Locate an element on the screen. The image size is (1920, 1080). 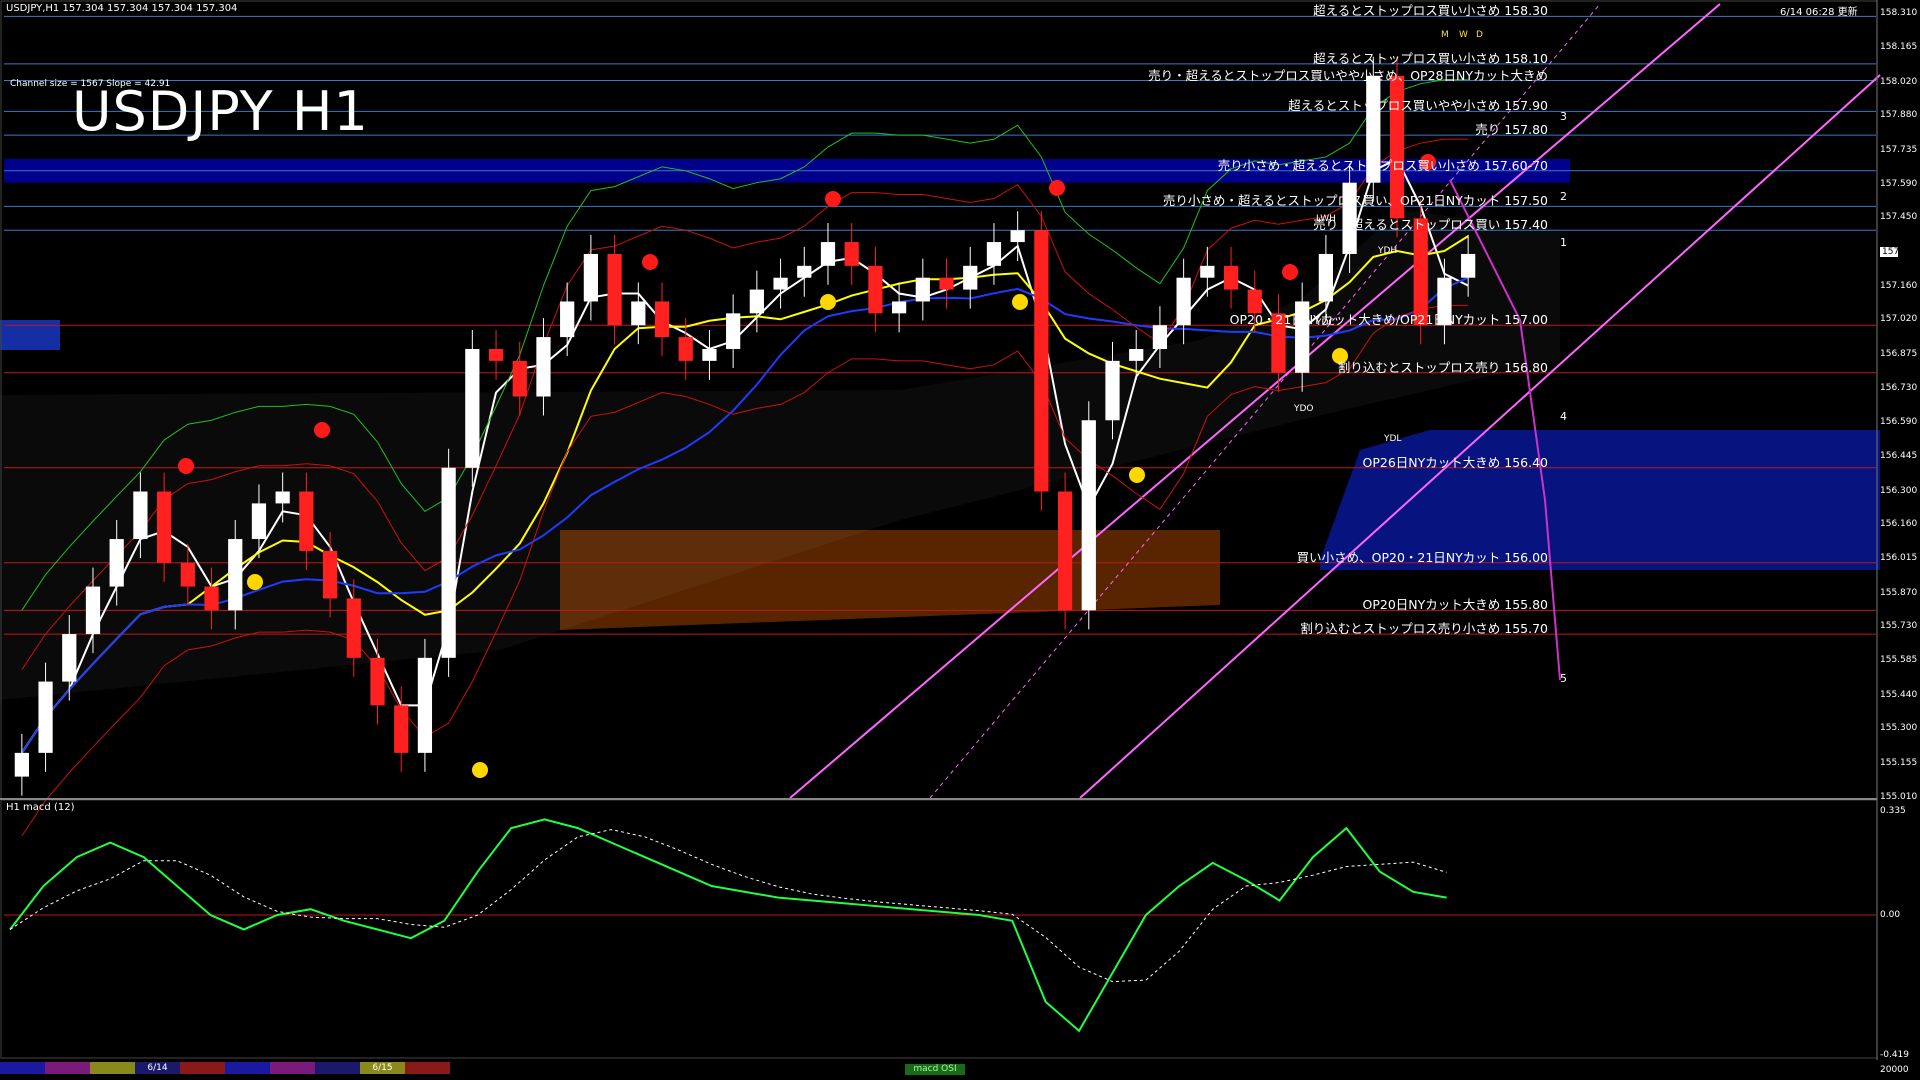
channel-number: 2 is located at coordinates (1563, 196).